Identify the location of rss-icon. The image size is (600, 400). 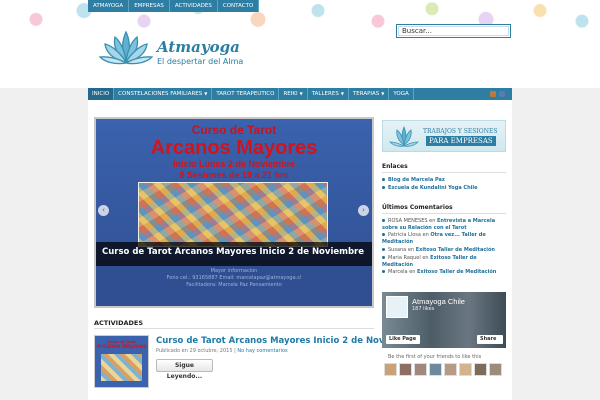
(493, 94).